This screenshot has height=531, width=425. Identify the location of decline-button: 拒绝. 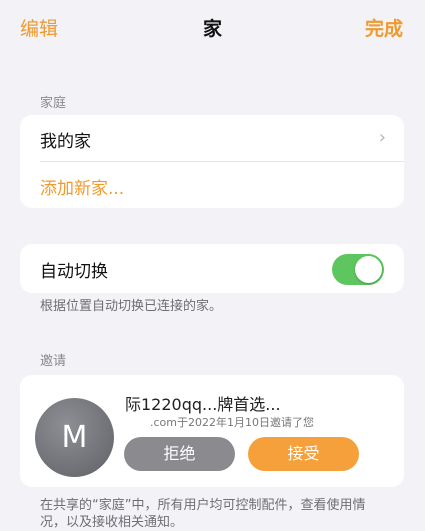
(179, 454).